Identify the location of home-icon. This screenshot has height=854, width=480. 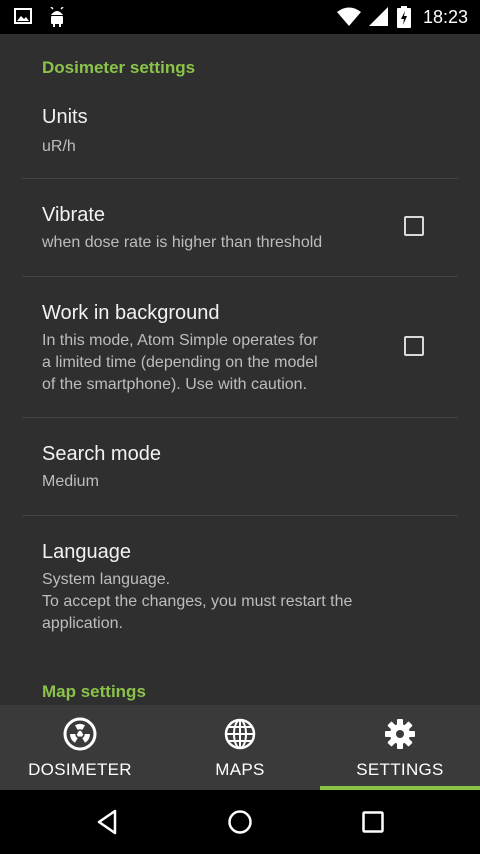
(240, 822).